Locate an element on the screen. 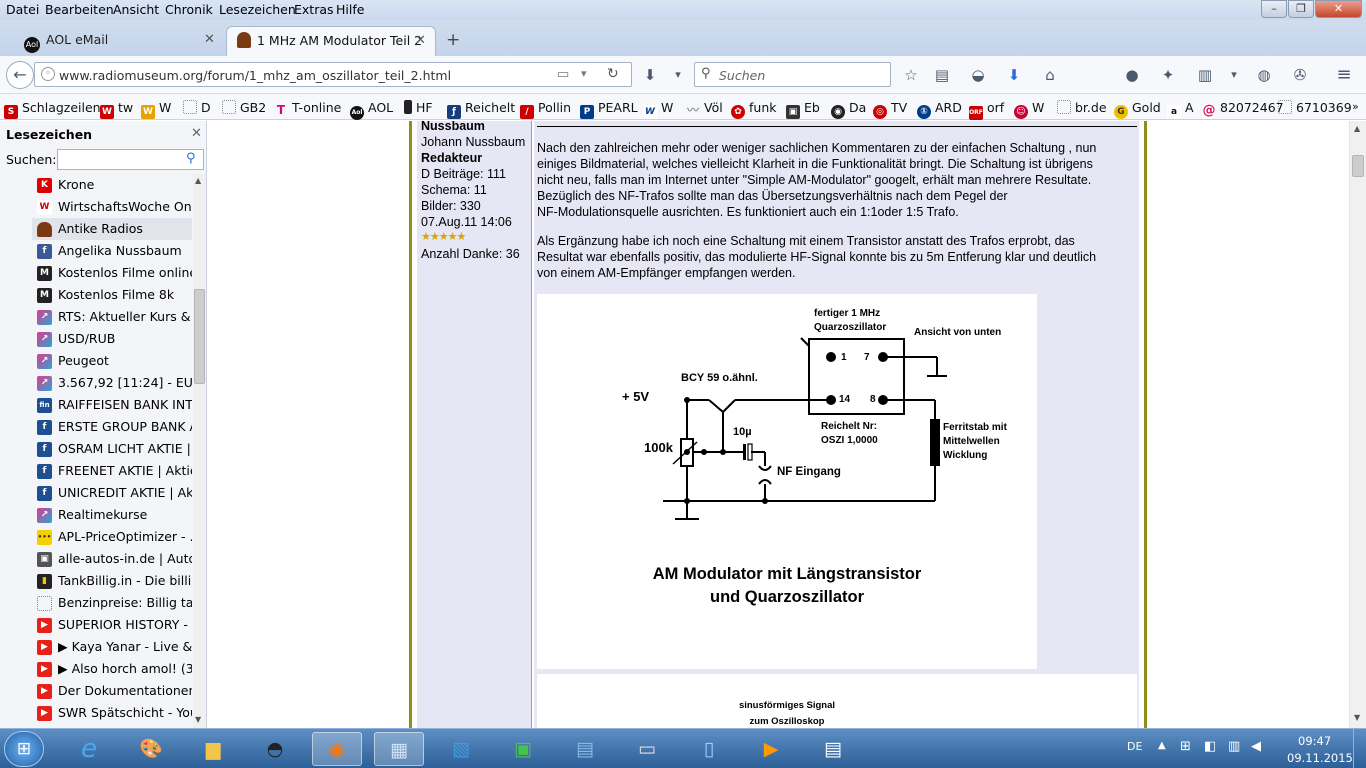  dropdown-icon: ▾ is located at coordinates (584, 73).